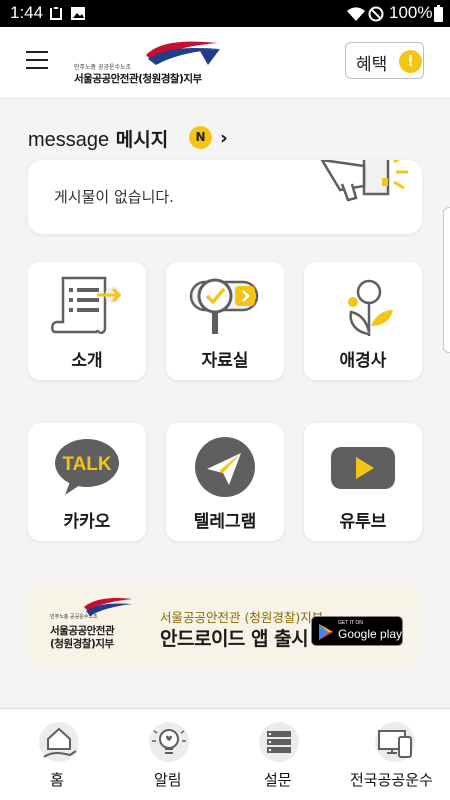 This screenshot has width=450, height=800. I want to click on banner-headline: 안드로이드 앱 출시, so click(234, 639).